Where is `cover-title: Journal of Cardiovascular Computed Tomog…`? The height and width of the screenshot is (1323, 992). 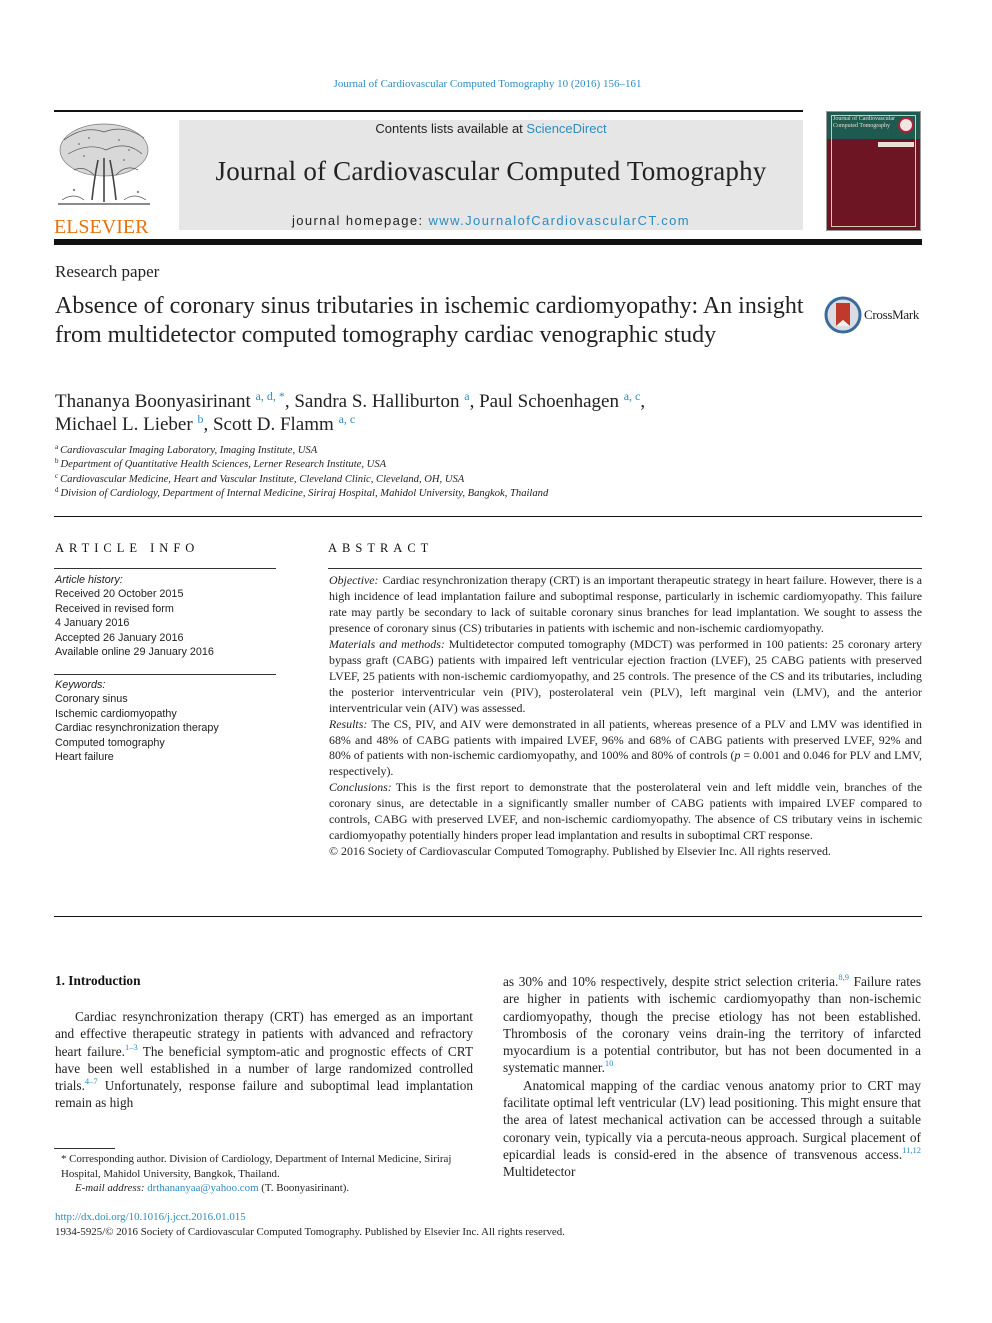
cover-title: Journal of Cardiovascular Computed Tomog… is located at coordinates (864, 122).